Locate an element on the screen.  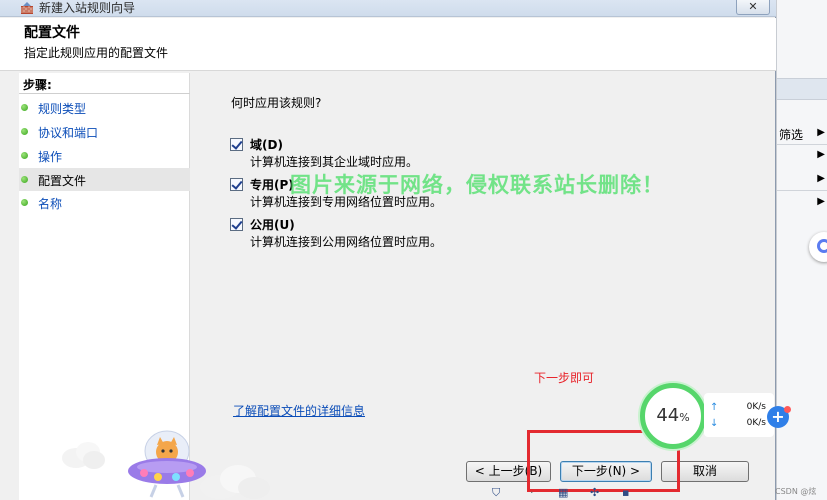
step-profile: 配置文件 is located at coordinates (104, 179).